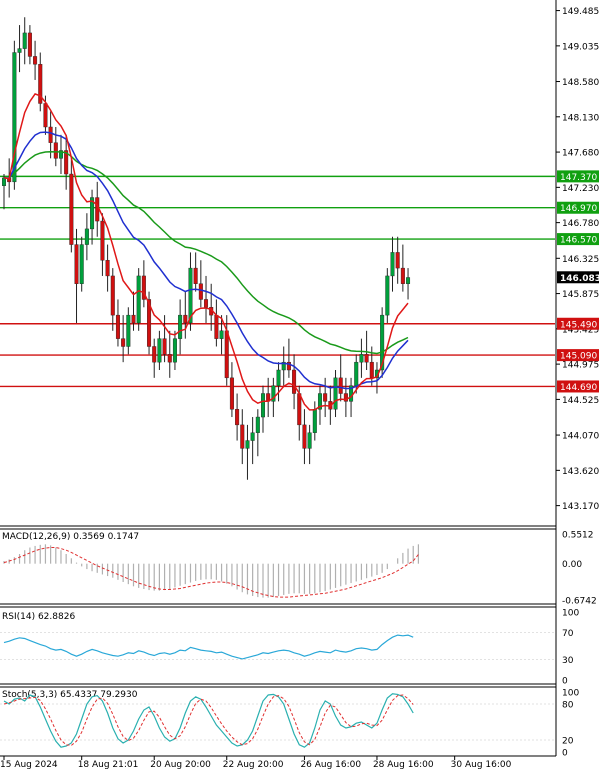  I want to click on price-tick-label: 148.130, so click(580, 118).